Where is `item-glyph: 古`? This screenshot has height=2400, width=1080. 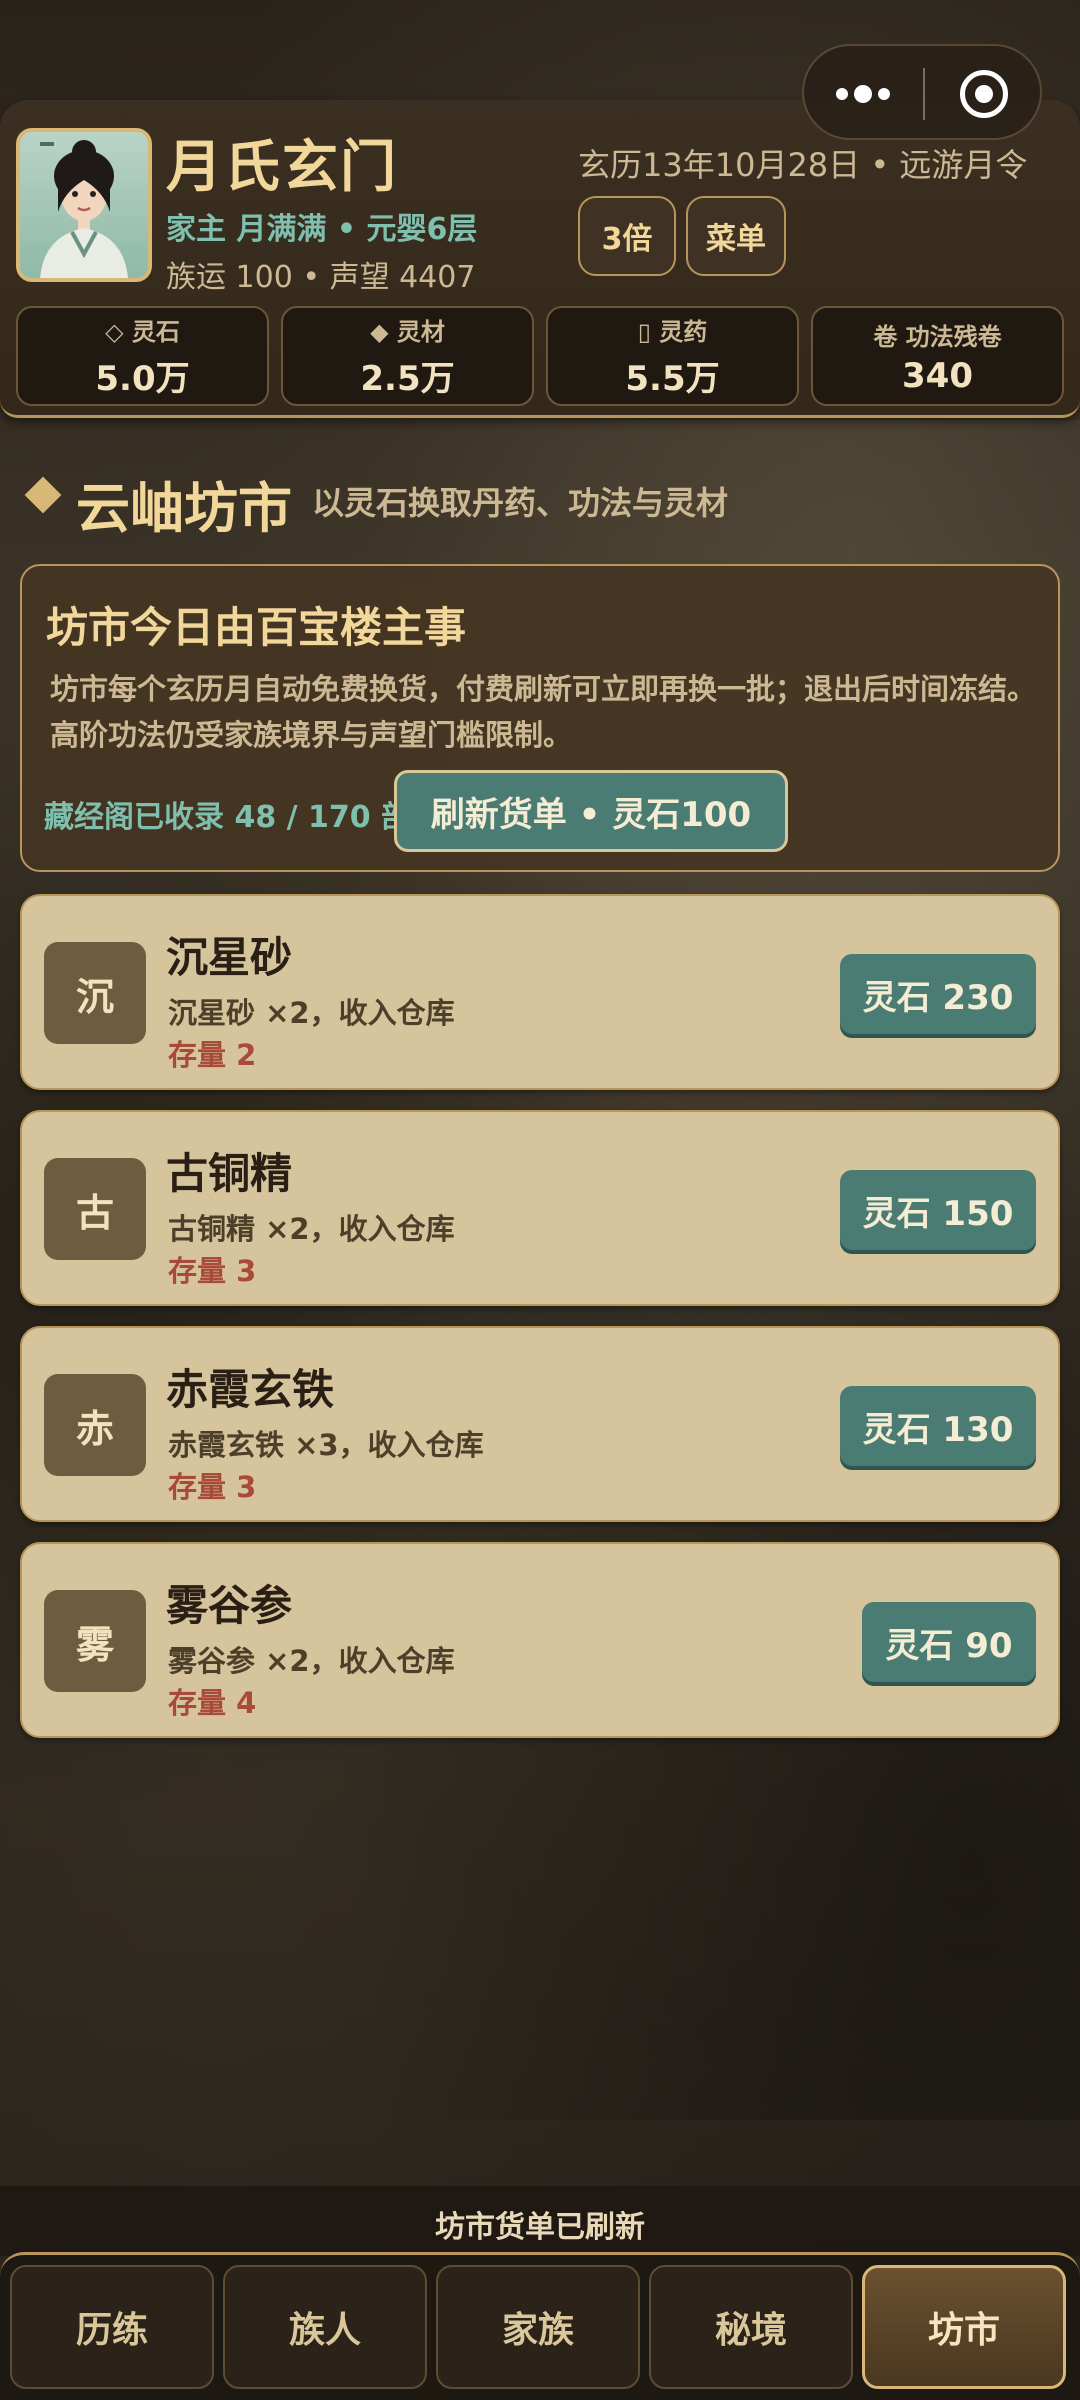 item-glyph: 古 is located at coordinates (95, 1209).